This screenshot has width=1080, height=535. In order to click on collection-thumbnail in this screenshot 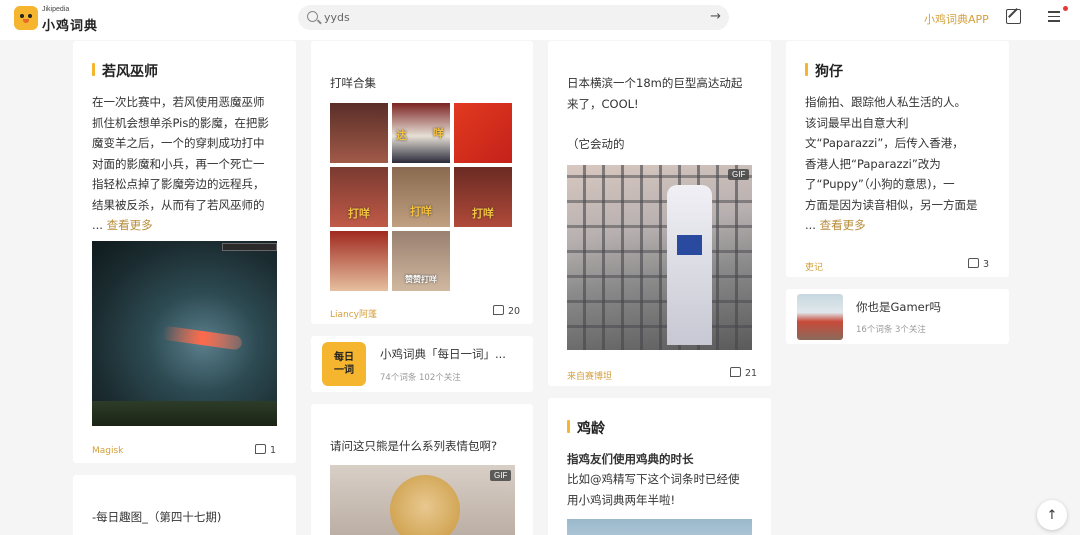, I will do `click(820, 317)`.